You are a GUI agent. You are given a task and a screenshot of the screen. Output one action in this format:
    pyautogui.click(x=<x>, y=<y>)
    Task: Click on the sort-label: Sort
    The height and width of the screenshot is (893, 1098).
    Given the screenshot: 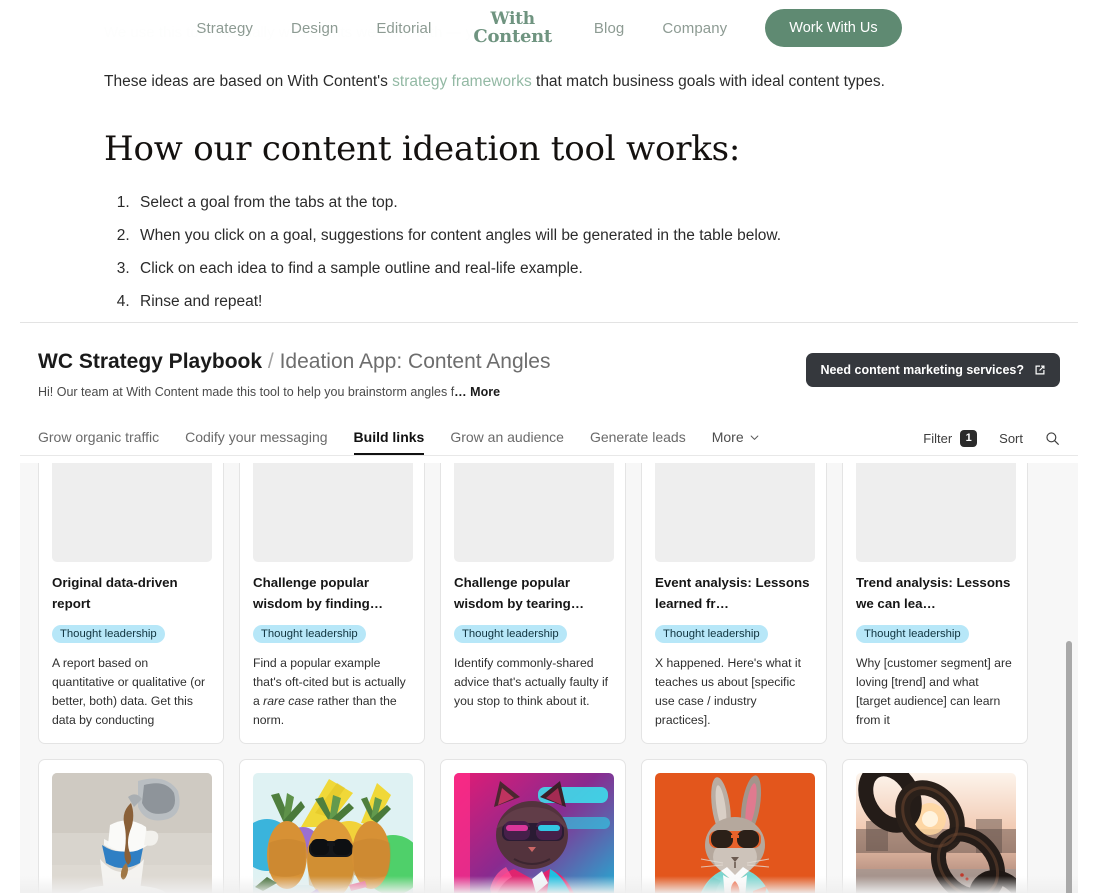 What is the action you would take?
    pyautogui.click(x=1011, y=438)
    